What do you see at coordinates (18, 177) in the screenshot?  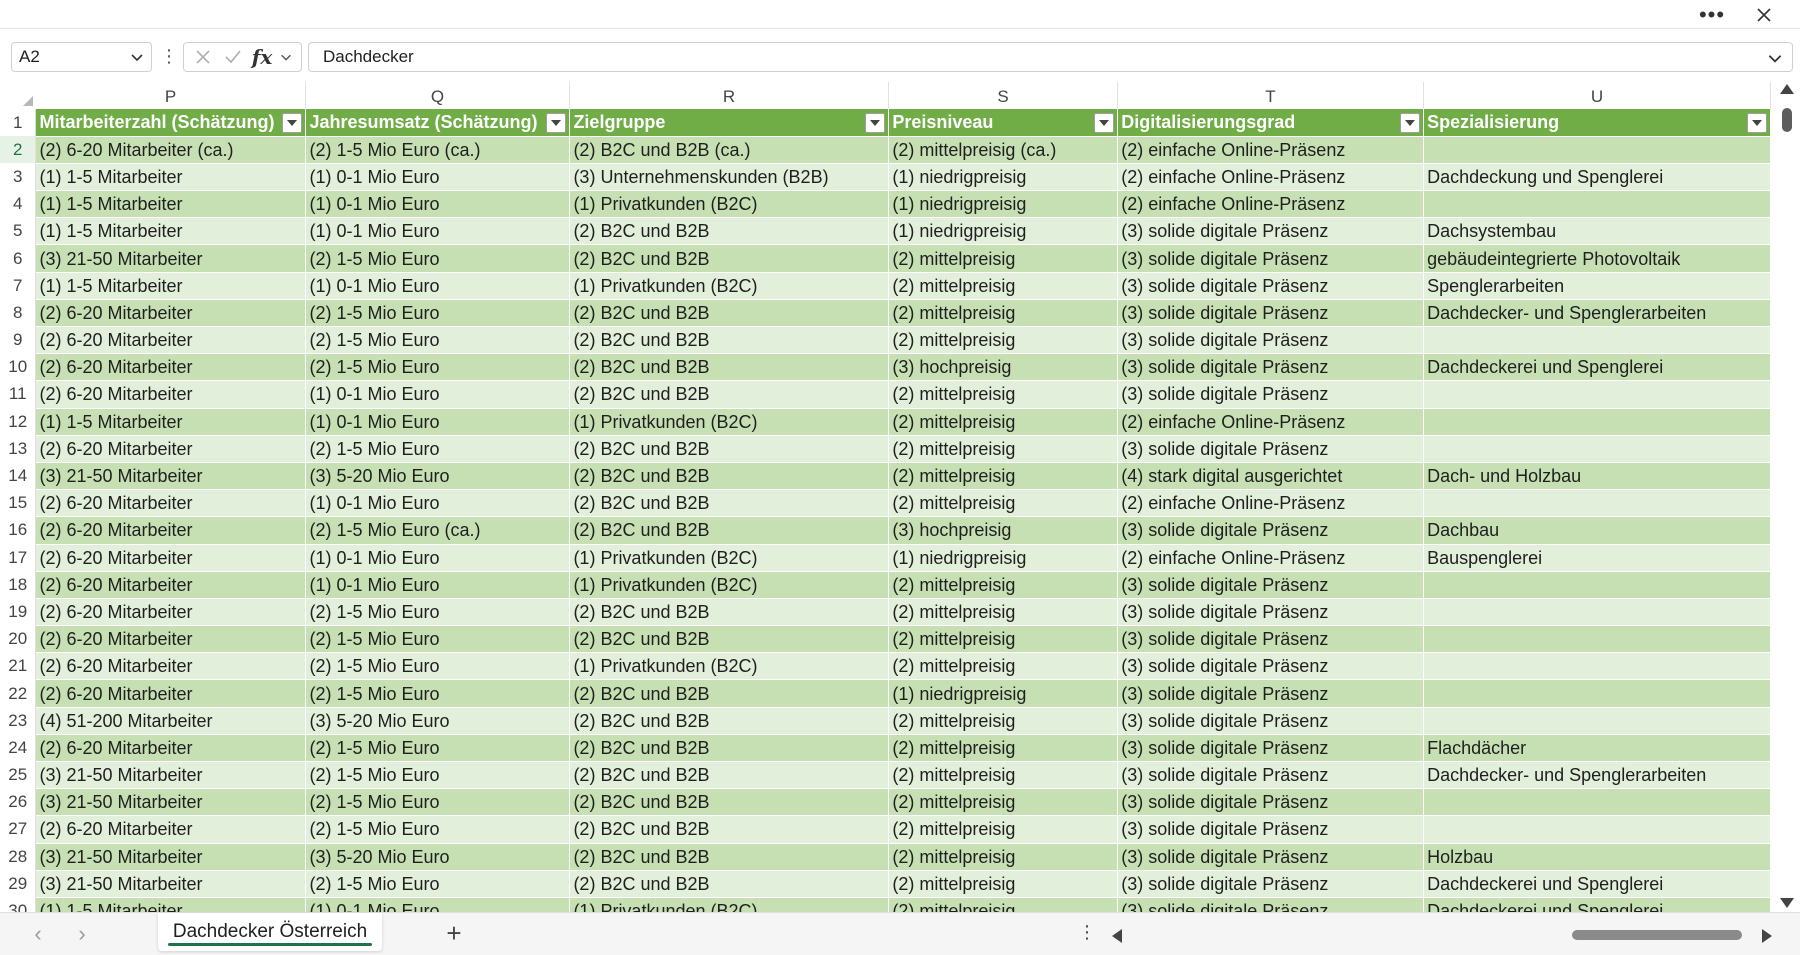 I see `row-header: 3` at bounding box center [18, 177].